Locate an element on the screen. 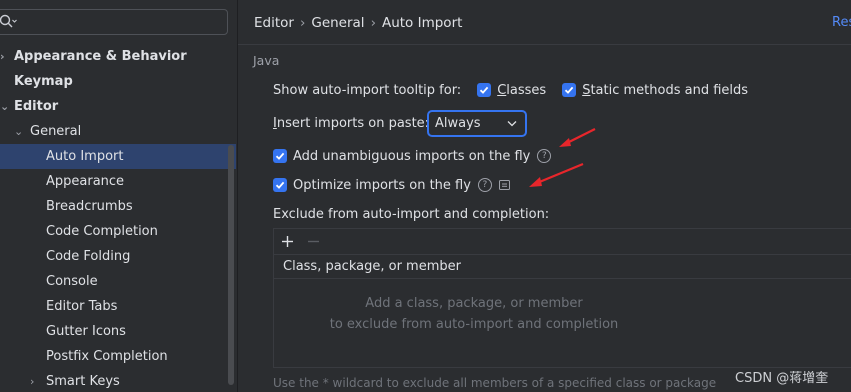 Image resolution: width=851 pixels, height=392 pixels. sidebar-item-label: Code Completion is located at coordinates (102, 231).